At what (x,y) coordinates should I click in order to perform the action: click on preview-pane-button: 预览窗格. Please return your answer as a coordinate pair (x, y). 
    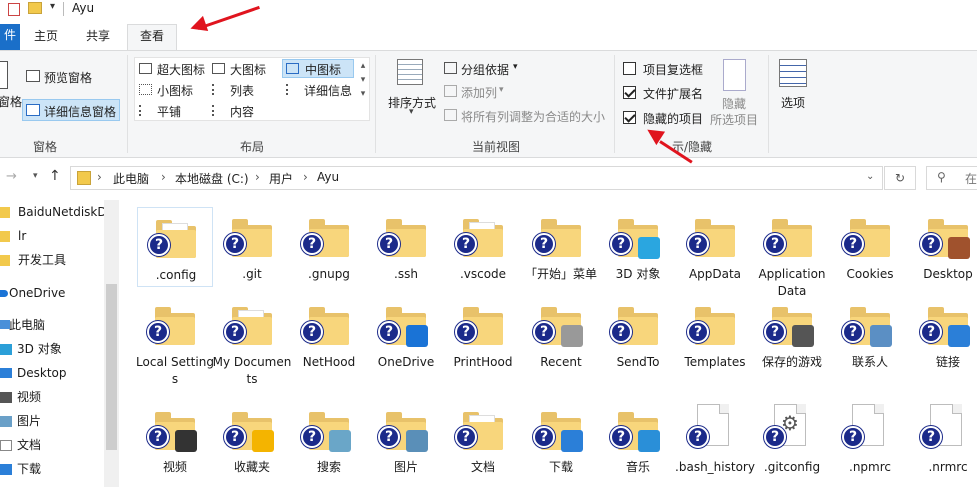
    Looking at the image, I should click on (68, 77).